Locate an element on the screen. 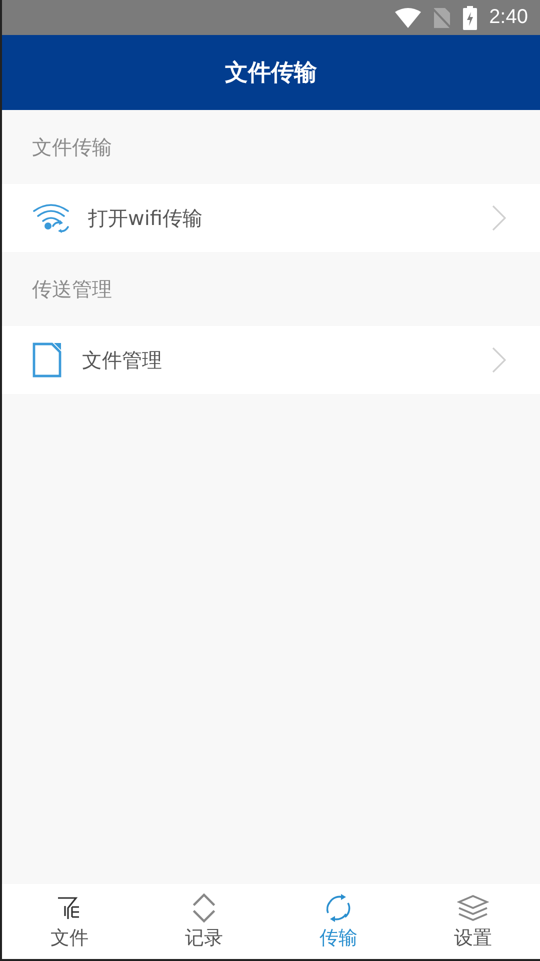 Image resolution: width=540 pixels, height=961 pixels. item-label: 打开wifi传输 is located at coordinates (146, 218).